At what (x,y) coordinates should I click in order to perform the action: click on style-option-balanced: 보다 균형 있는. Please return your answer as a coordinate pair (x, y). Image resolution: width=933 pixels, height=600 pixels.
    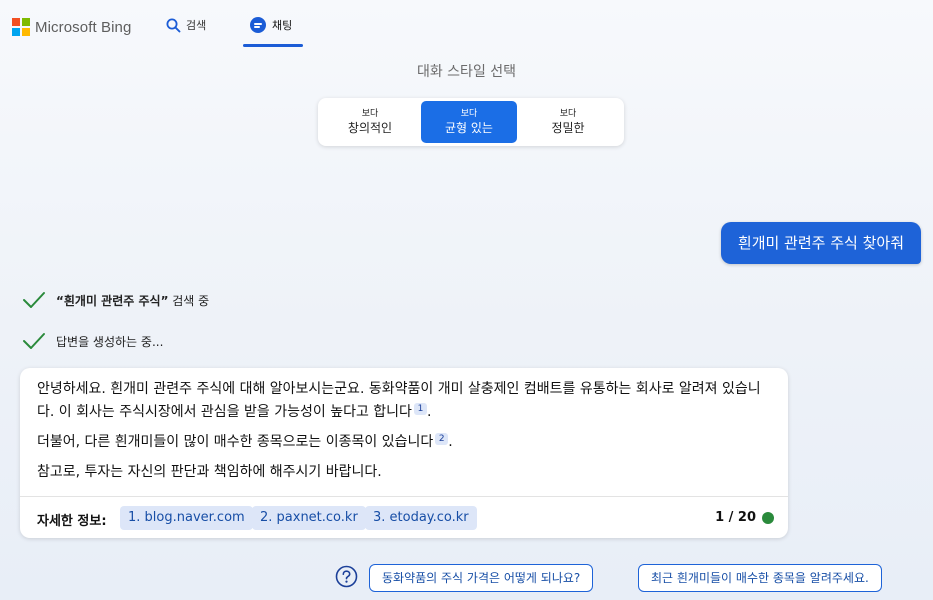
    Looking at the image, I should click on (469, 122).